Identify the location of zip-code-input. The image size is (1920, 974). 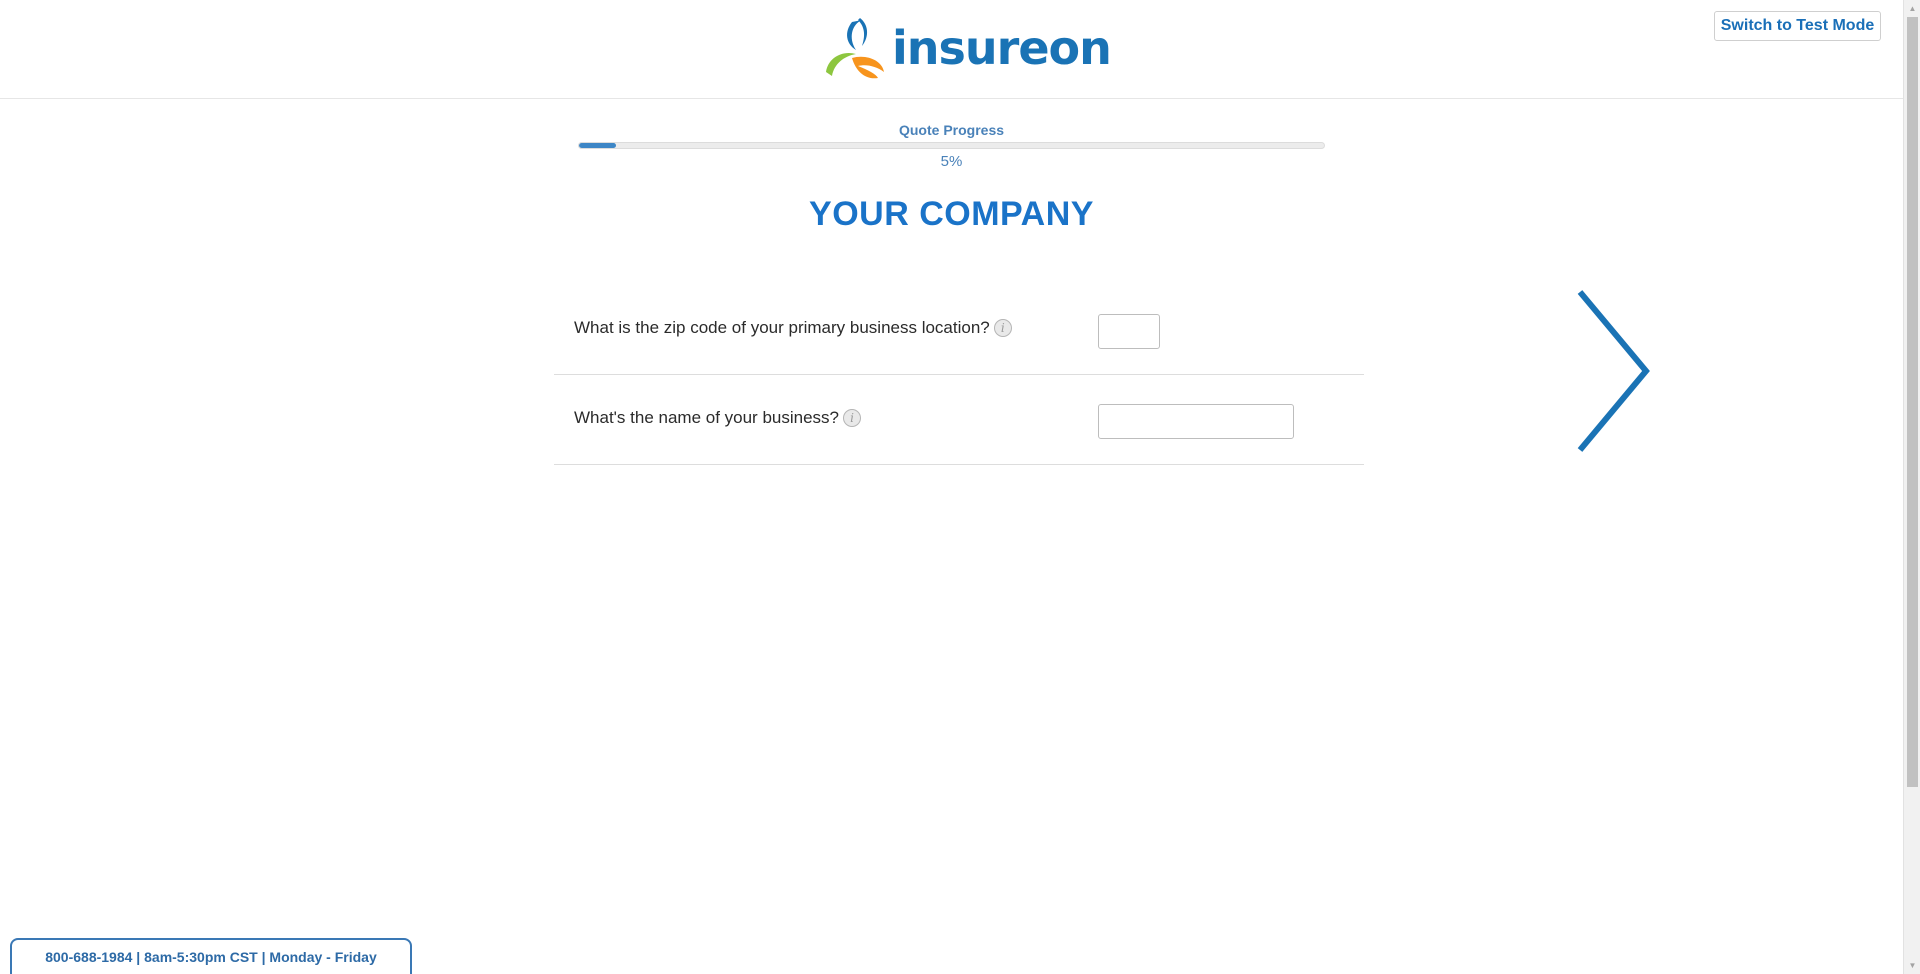
(1129, 331).